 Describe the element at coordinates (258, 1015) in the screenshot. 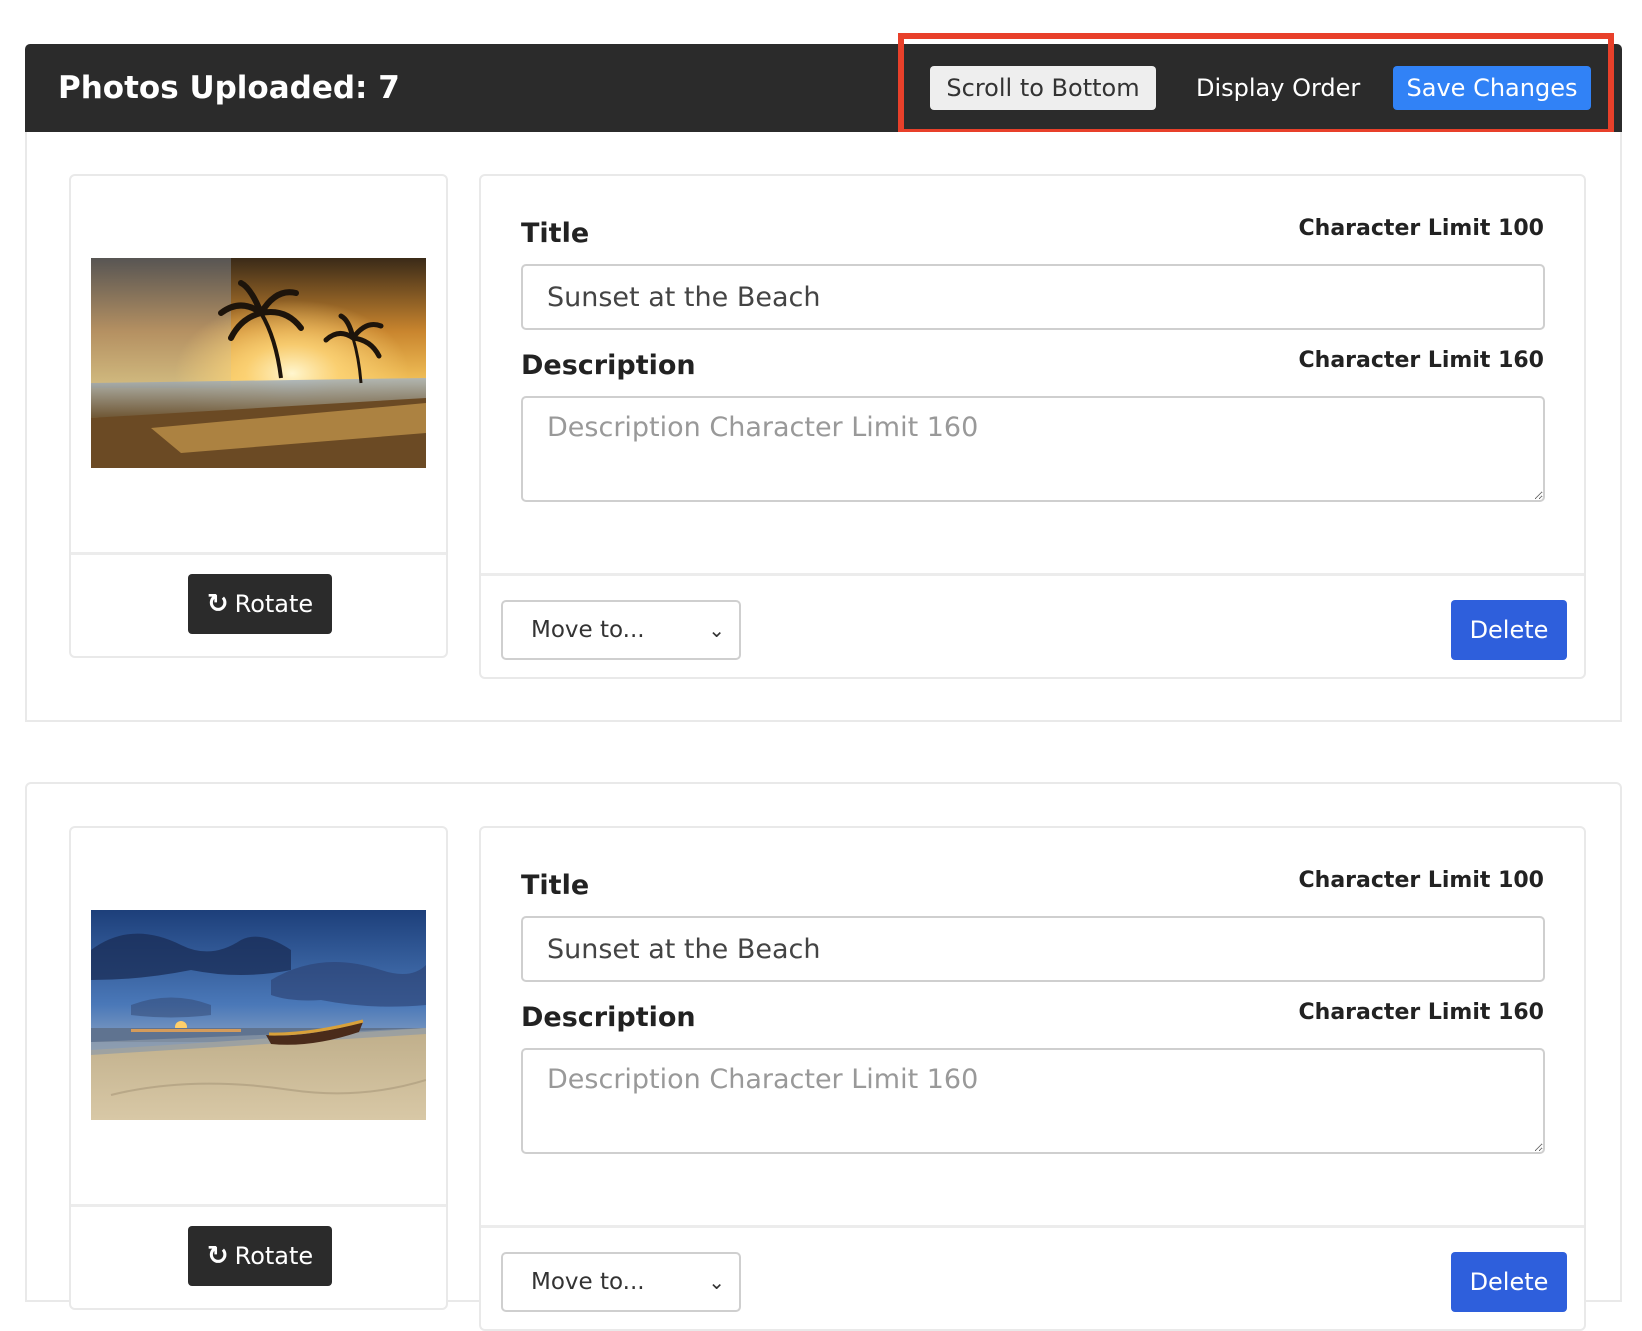

I see `photo-beach-boat-sunset` at that location.